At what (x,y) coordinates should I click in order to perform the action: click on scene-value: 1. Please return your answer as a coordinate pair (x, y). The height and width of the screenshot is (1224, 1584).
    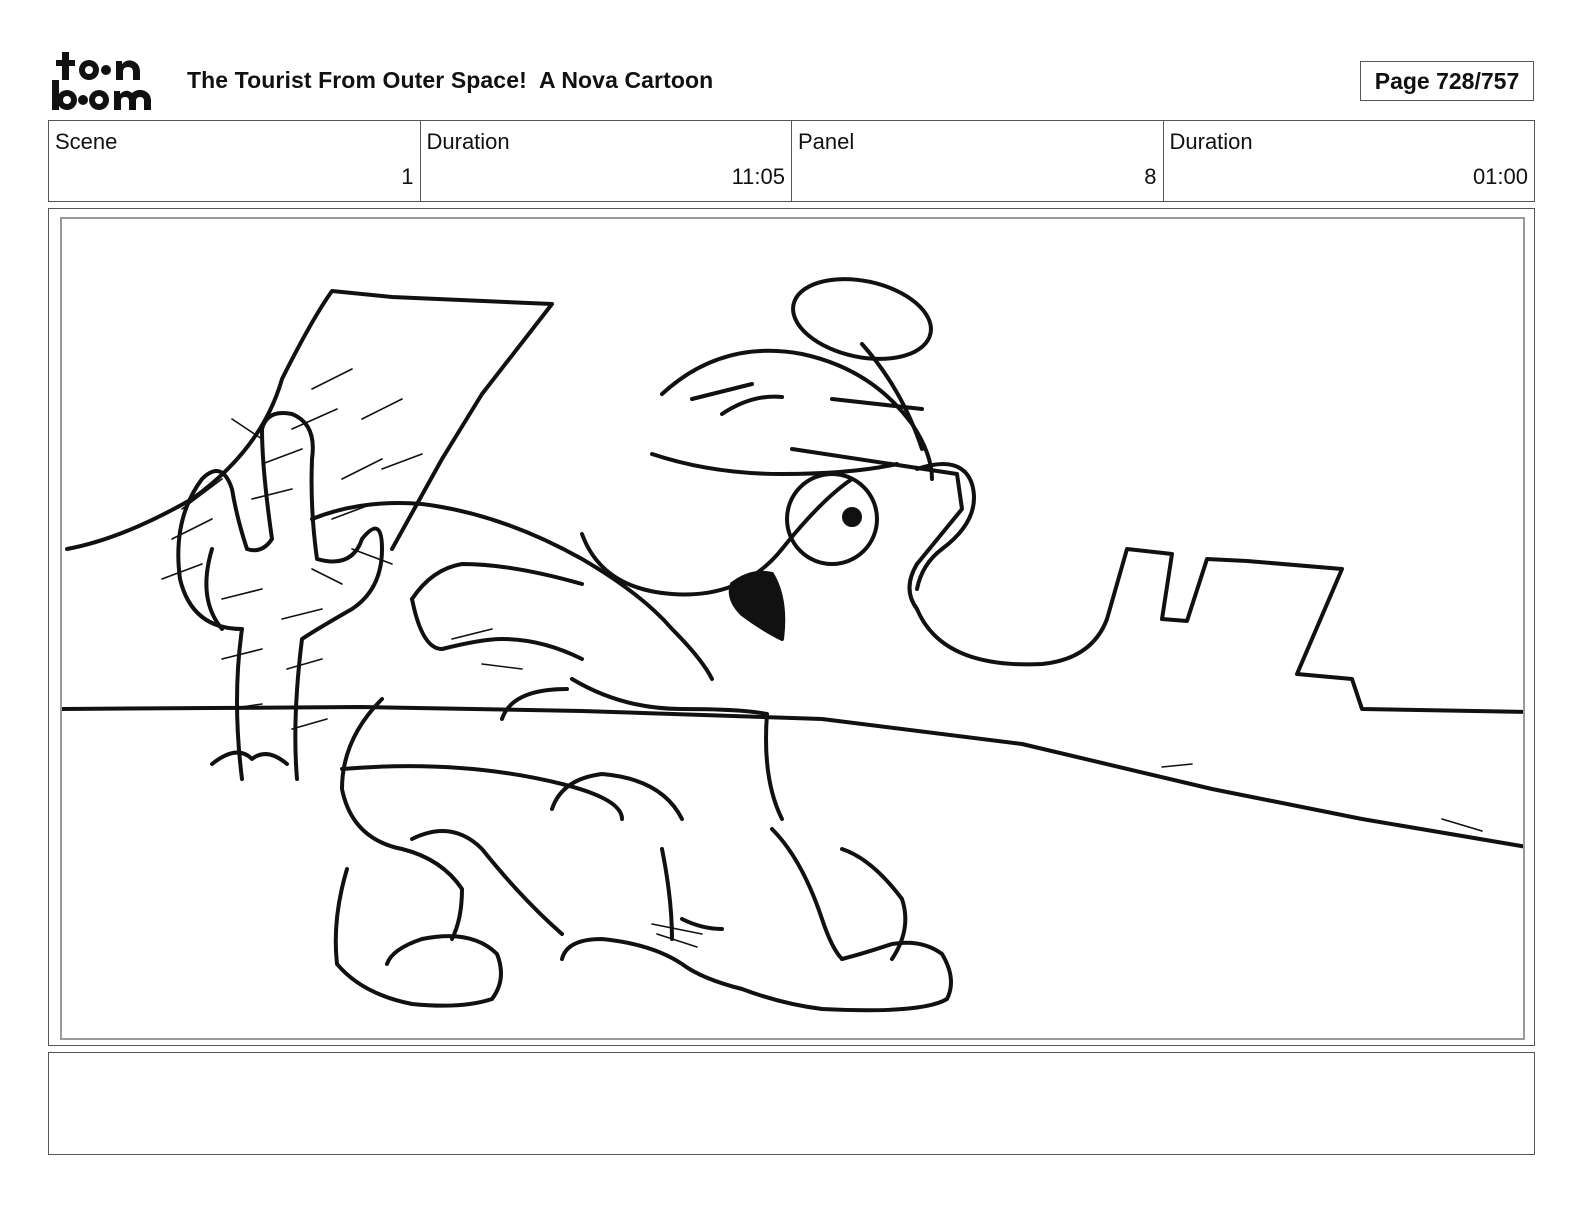
    Looking at the image, I should click on (407, 176).